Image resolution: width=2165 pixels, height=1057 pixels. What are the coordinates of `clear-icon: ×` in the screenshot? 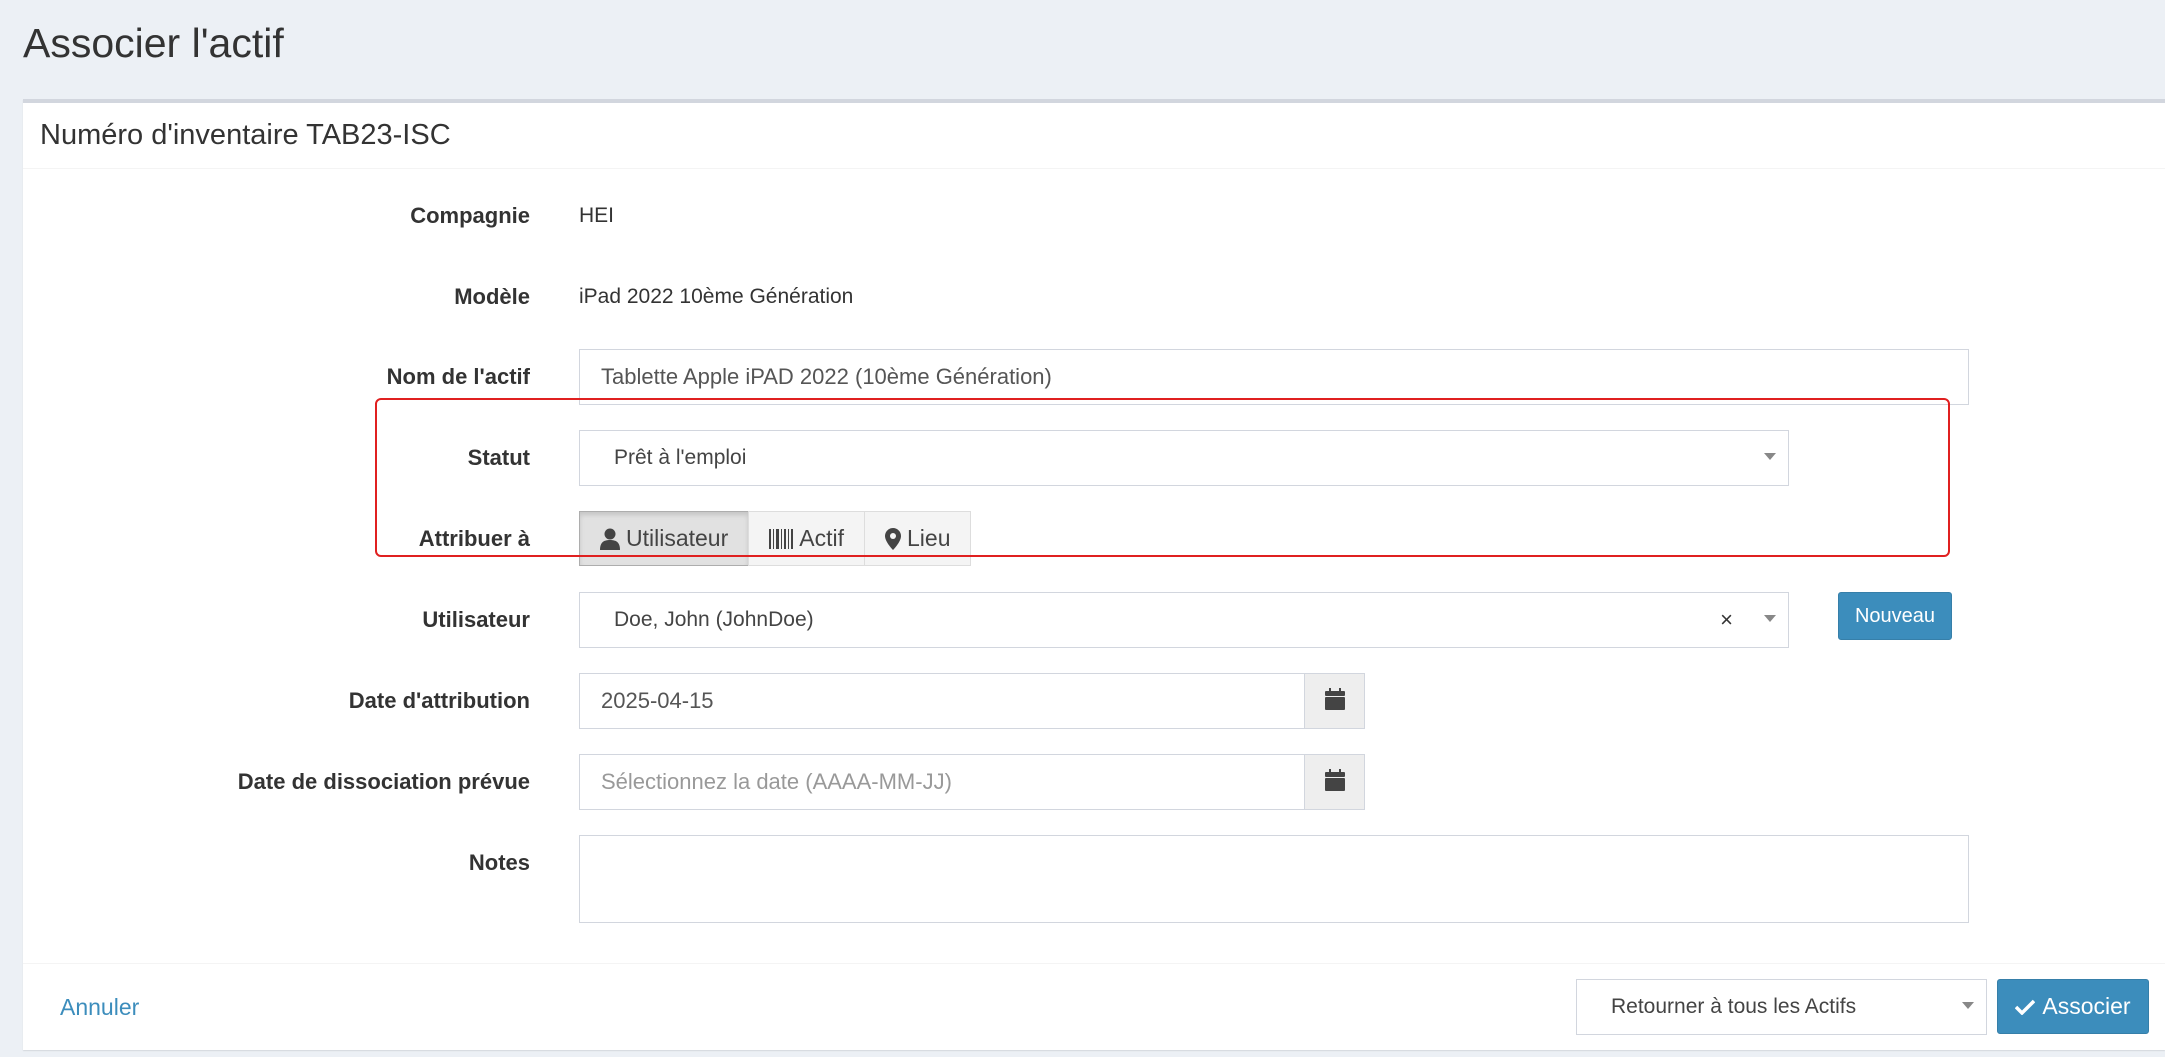 It's located at (1726, 620).